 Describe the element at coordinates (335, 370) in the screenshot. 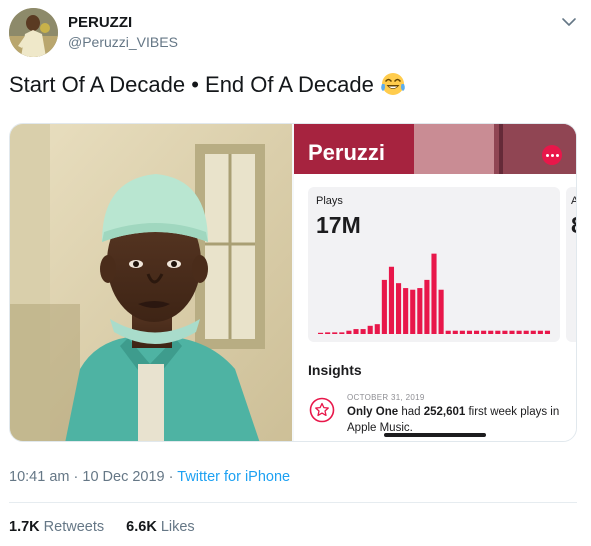

I see `insights-title: Insights` at that location.